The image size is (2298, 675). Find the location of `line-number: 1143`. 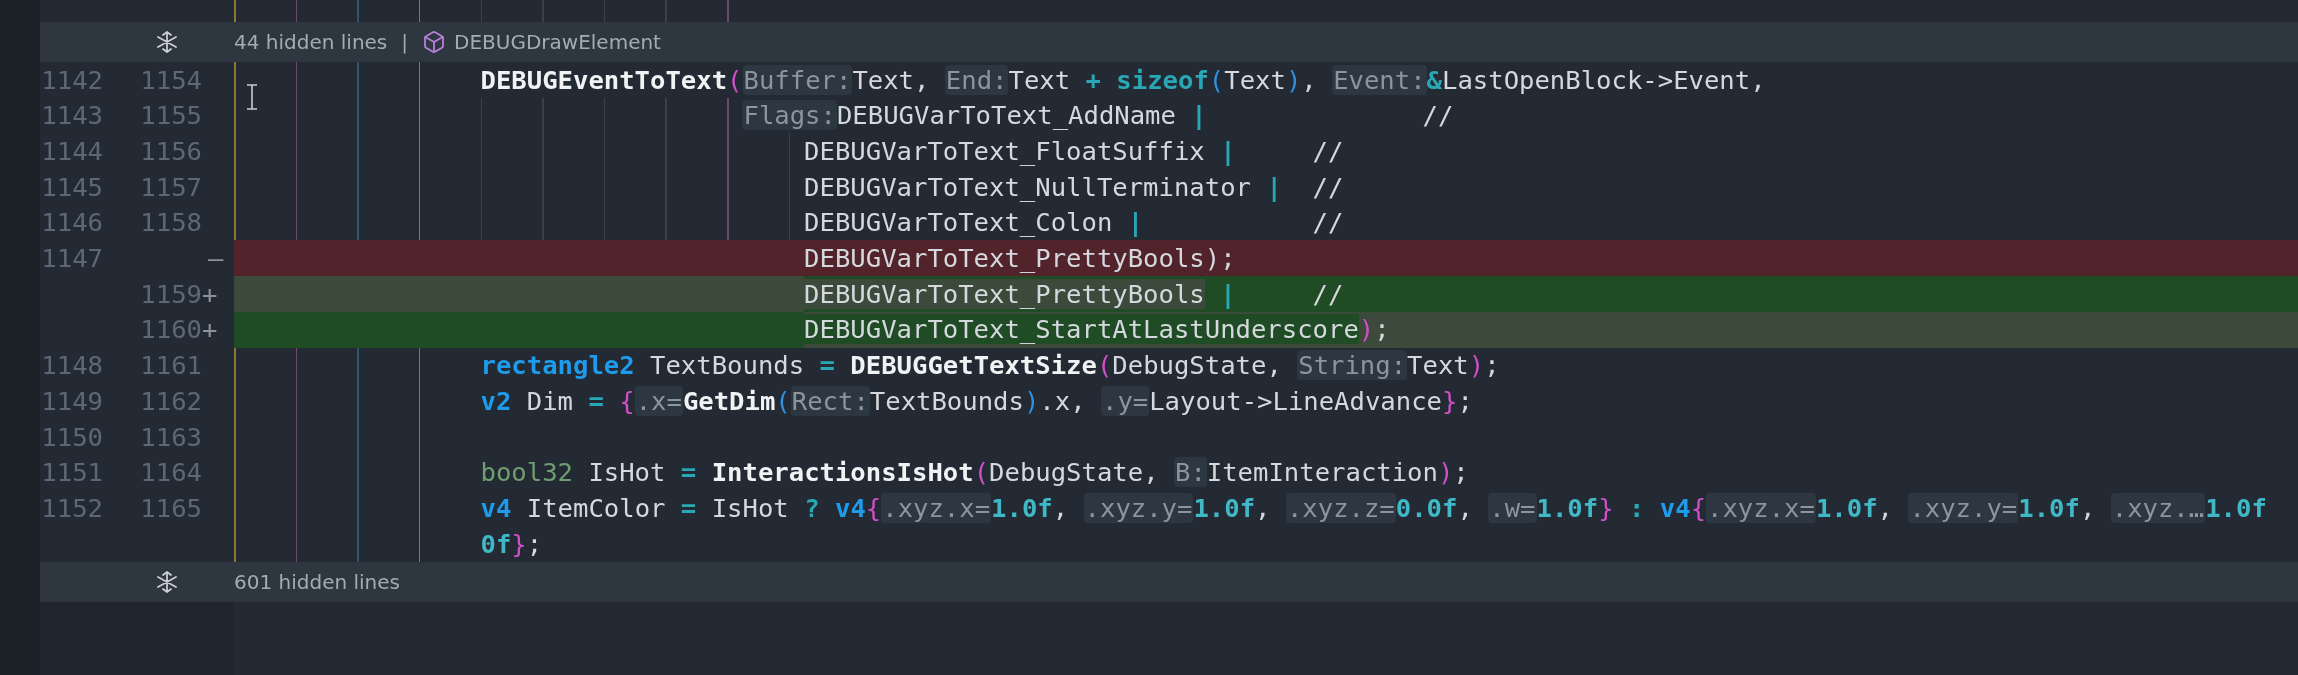

line-number: 1143 is located at coordinates (72, 116).